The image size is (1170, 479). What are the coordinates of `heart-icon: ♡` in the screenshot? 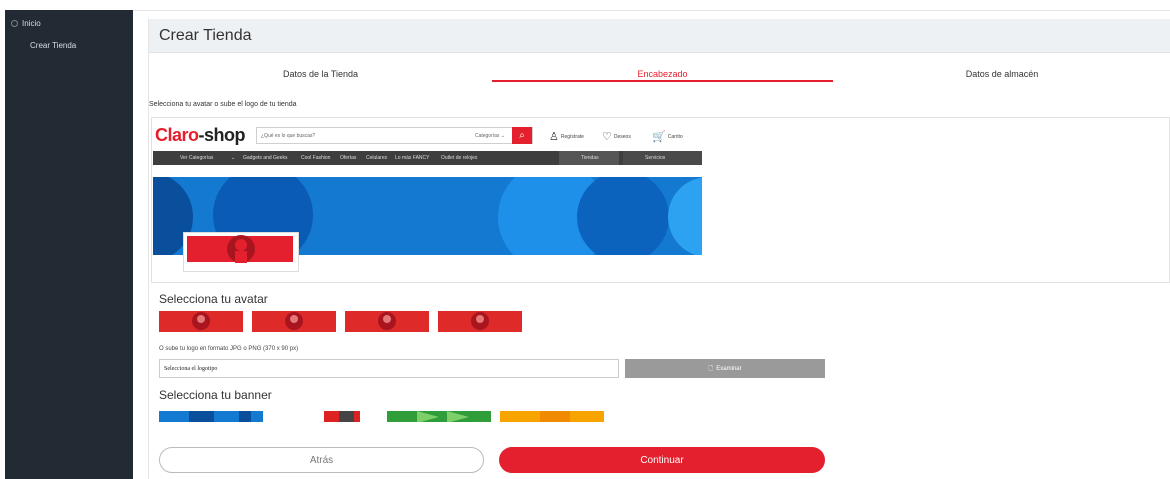 It's located at (607, 137).